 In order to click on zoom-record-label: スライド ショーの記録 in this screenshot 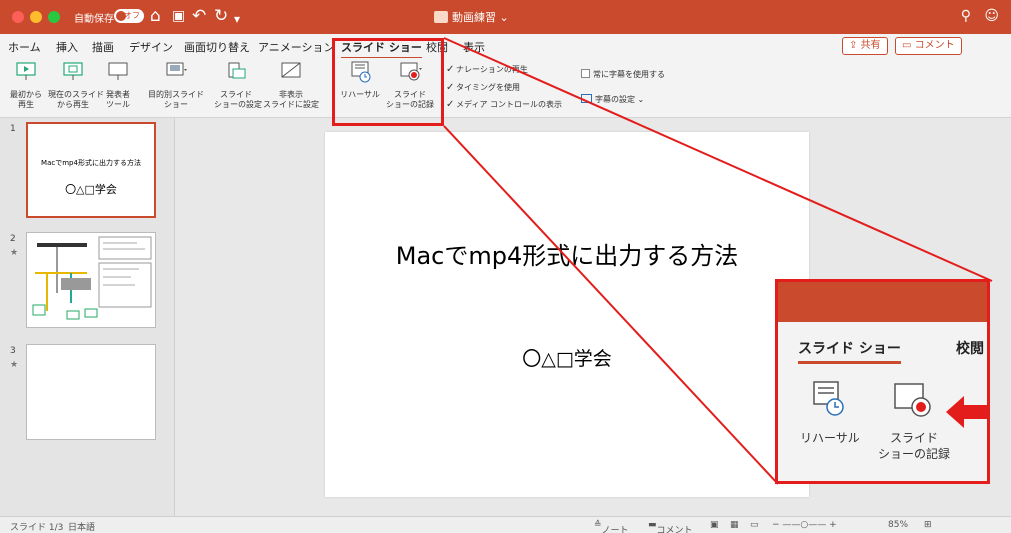, I will do `click(914, 446)`.